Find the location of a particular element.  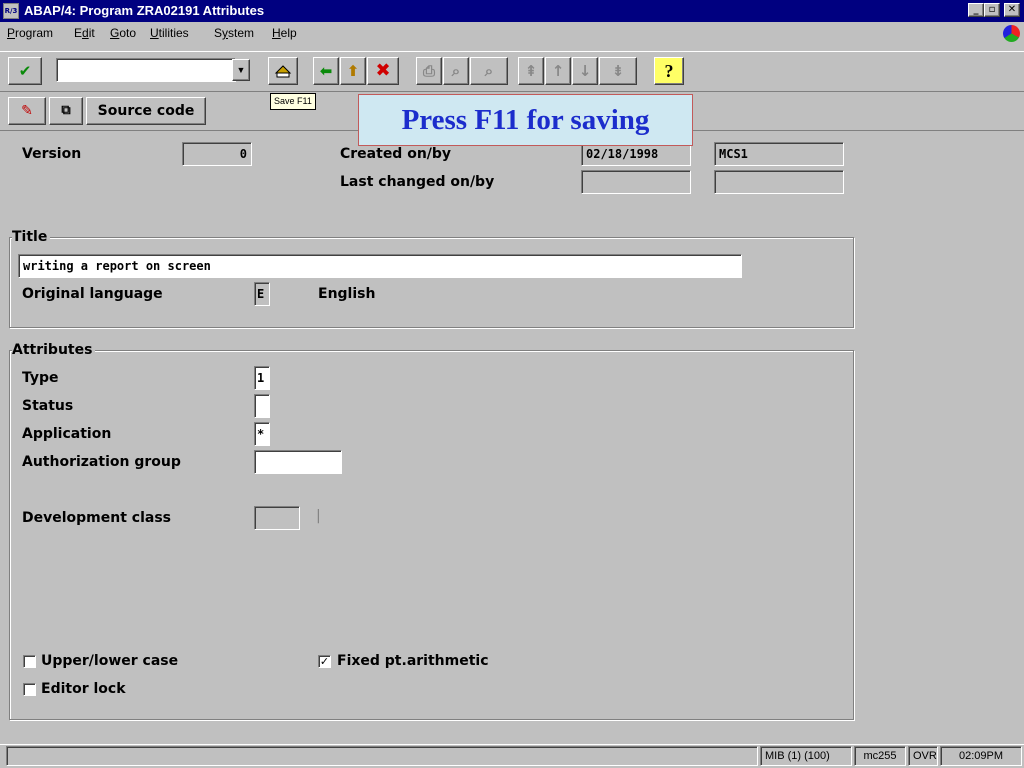

instruction-callout: Press F11 for saving is located at coordinates (525, 120).